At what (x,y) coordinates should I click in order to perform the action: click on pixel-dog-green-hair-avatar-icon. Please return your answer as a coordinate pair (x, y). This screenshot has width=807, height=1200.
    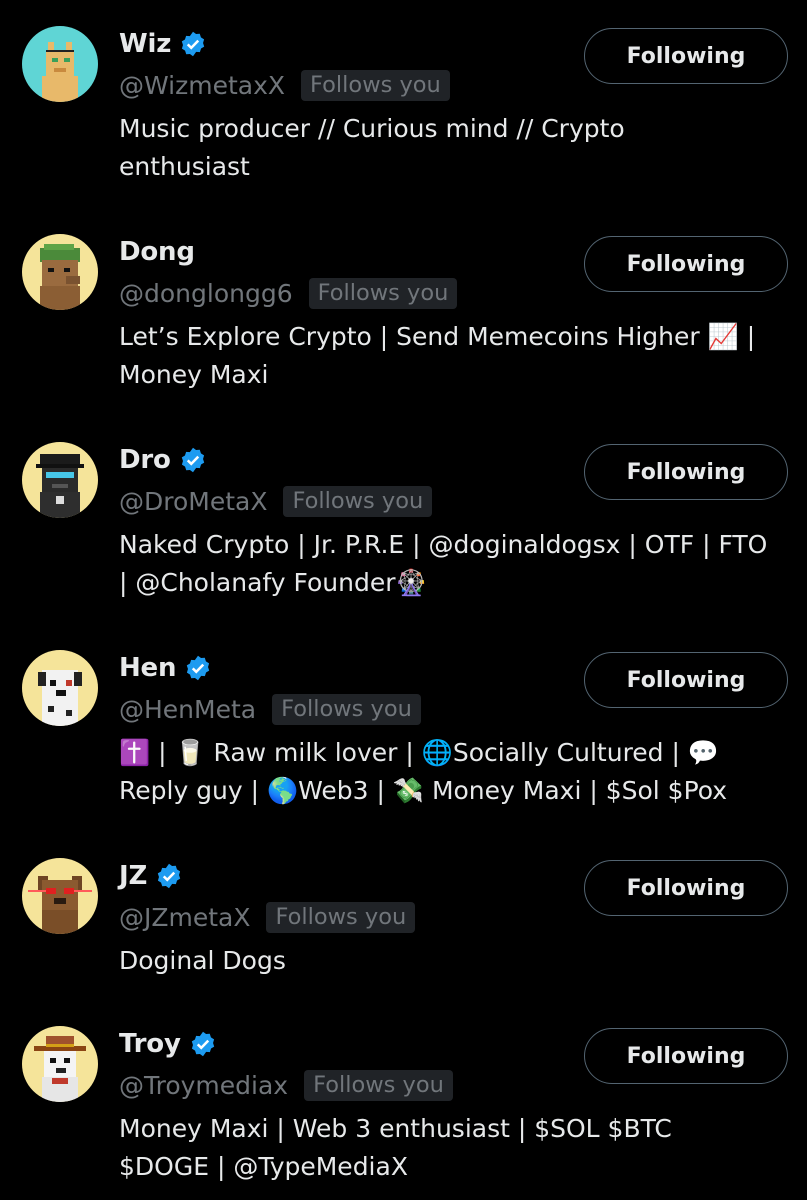
    Looking at the image, I should click on (60, 272).